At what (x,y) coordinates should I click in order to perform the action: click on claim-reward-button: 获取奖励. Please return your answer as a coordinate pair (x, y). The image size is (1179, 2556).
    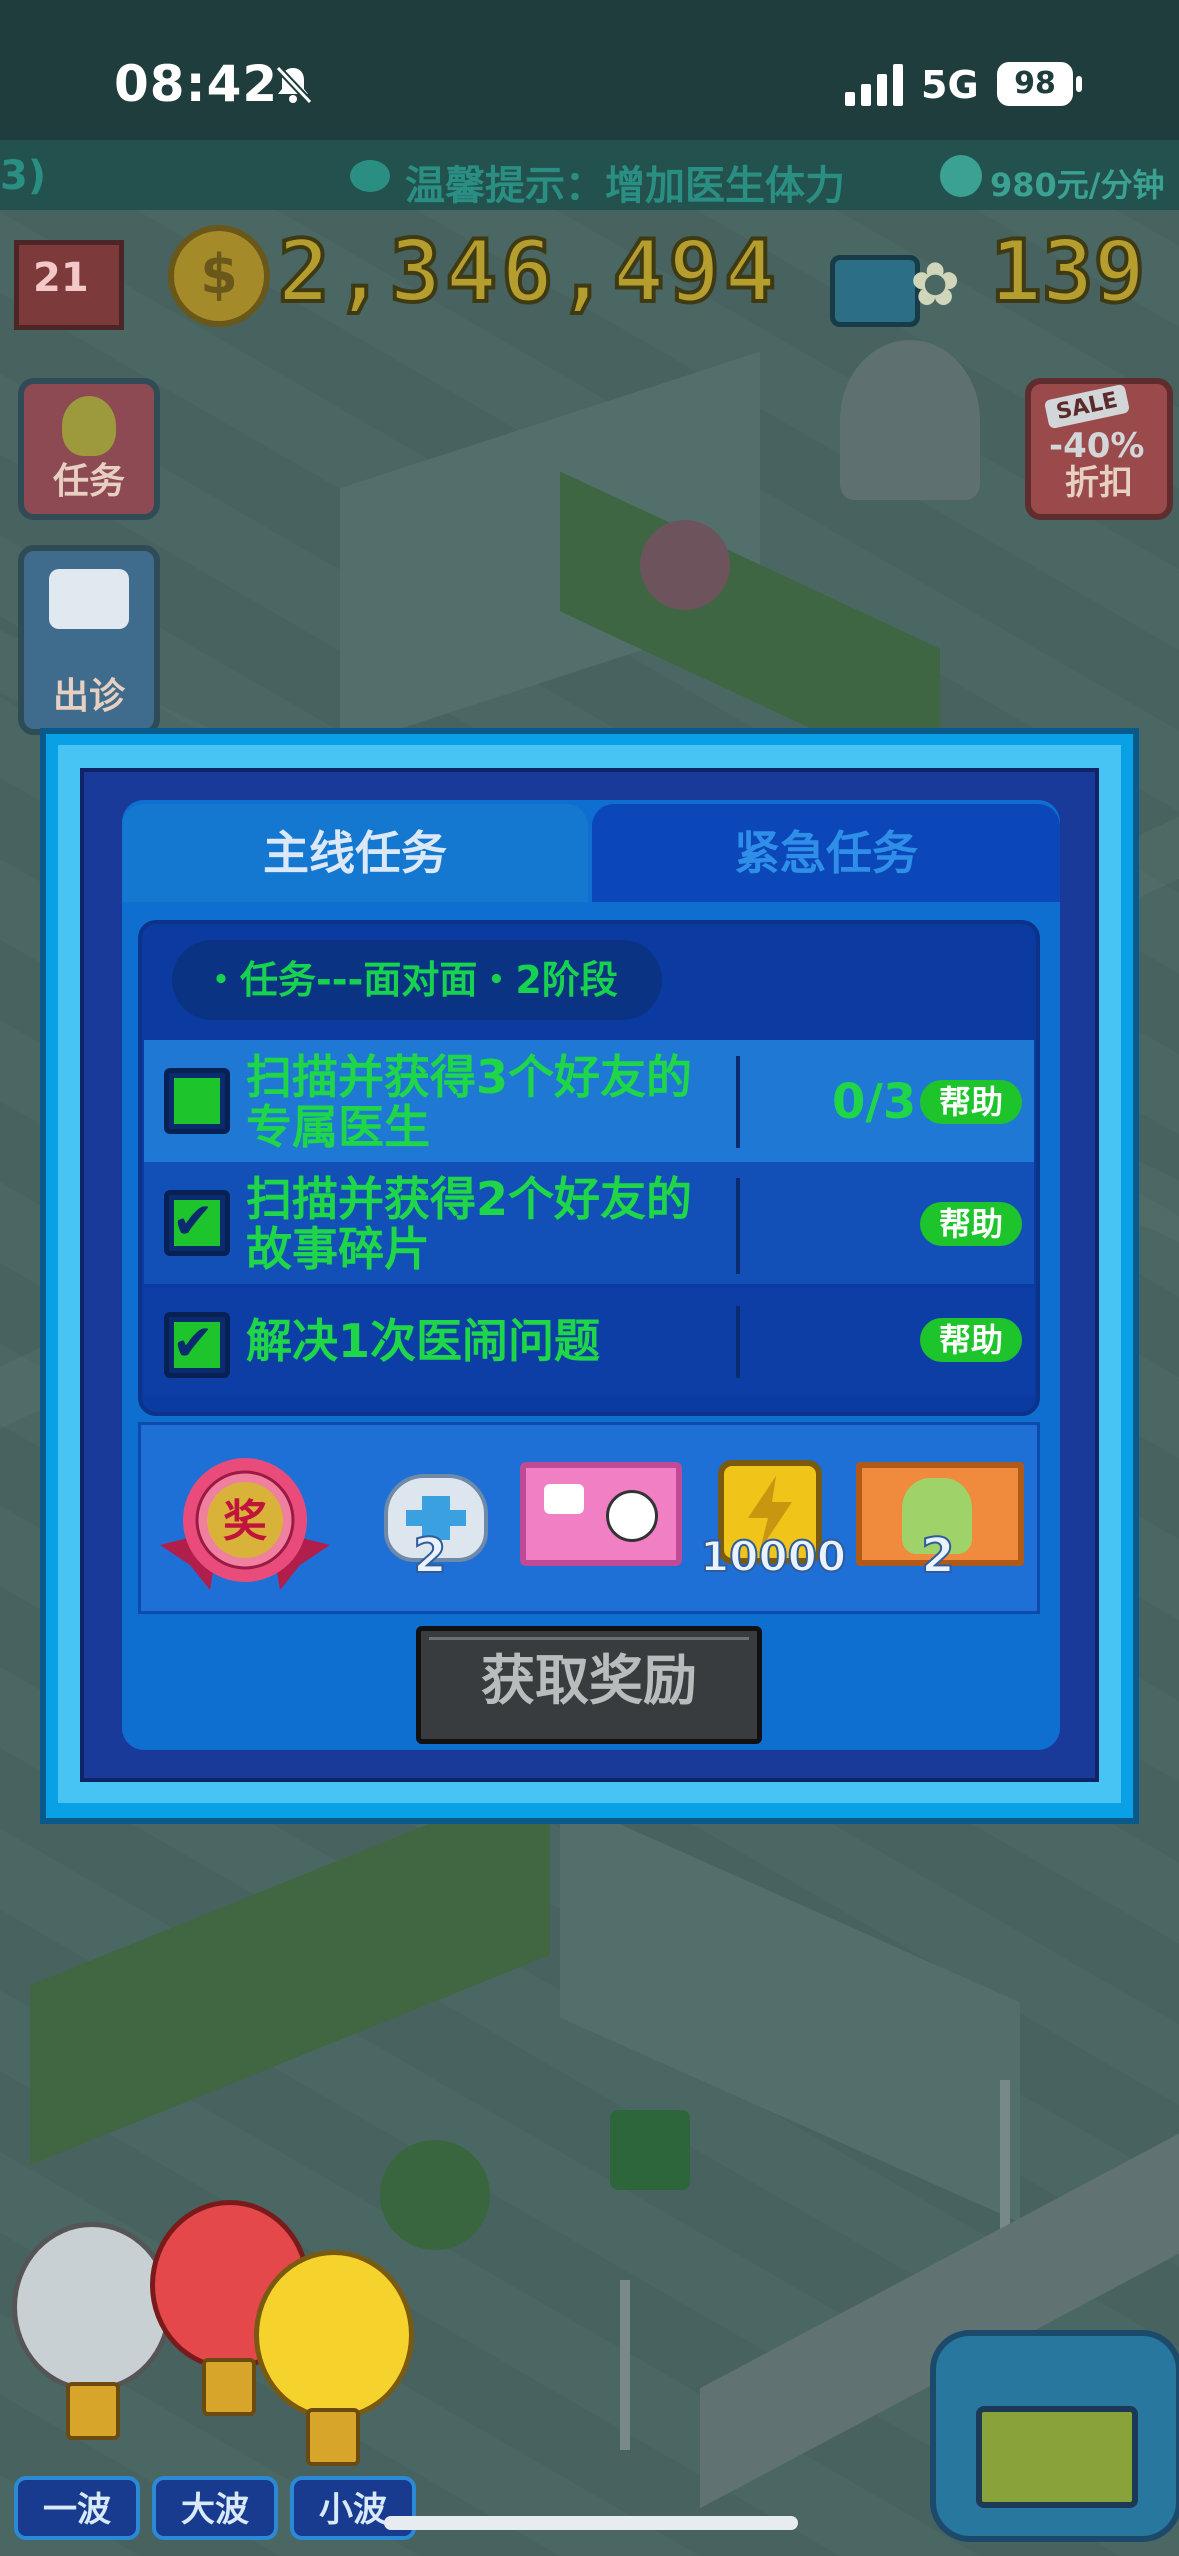
    Looking at the image, I should click on (589, 1685).